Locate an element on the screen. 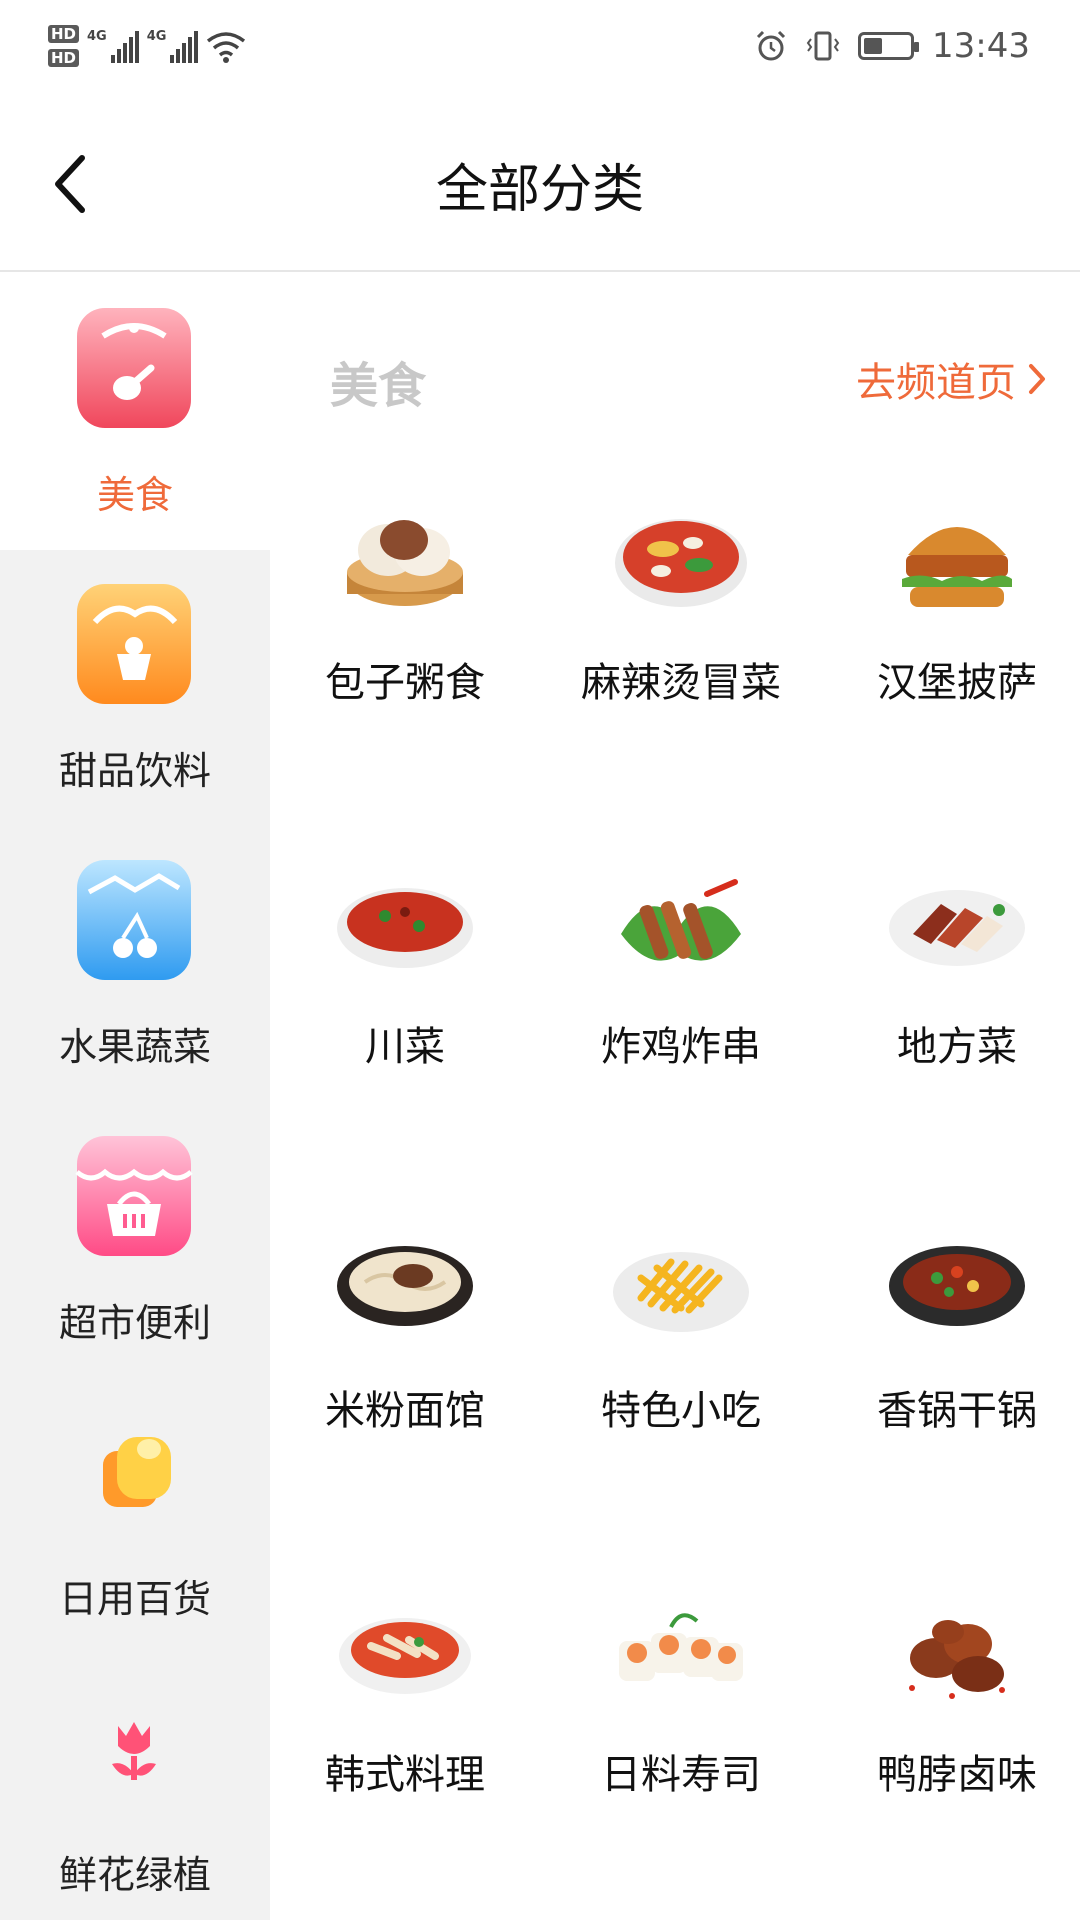 This screenshot has width=1080, height=1920. channel-page-link: 去频道页 is located at coordinates (951, 379).